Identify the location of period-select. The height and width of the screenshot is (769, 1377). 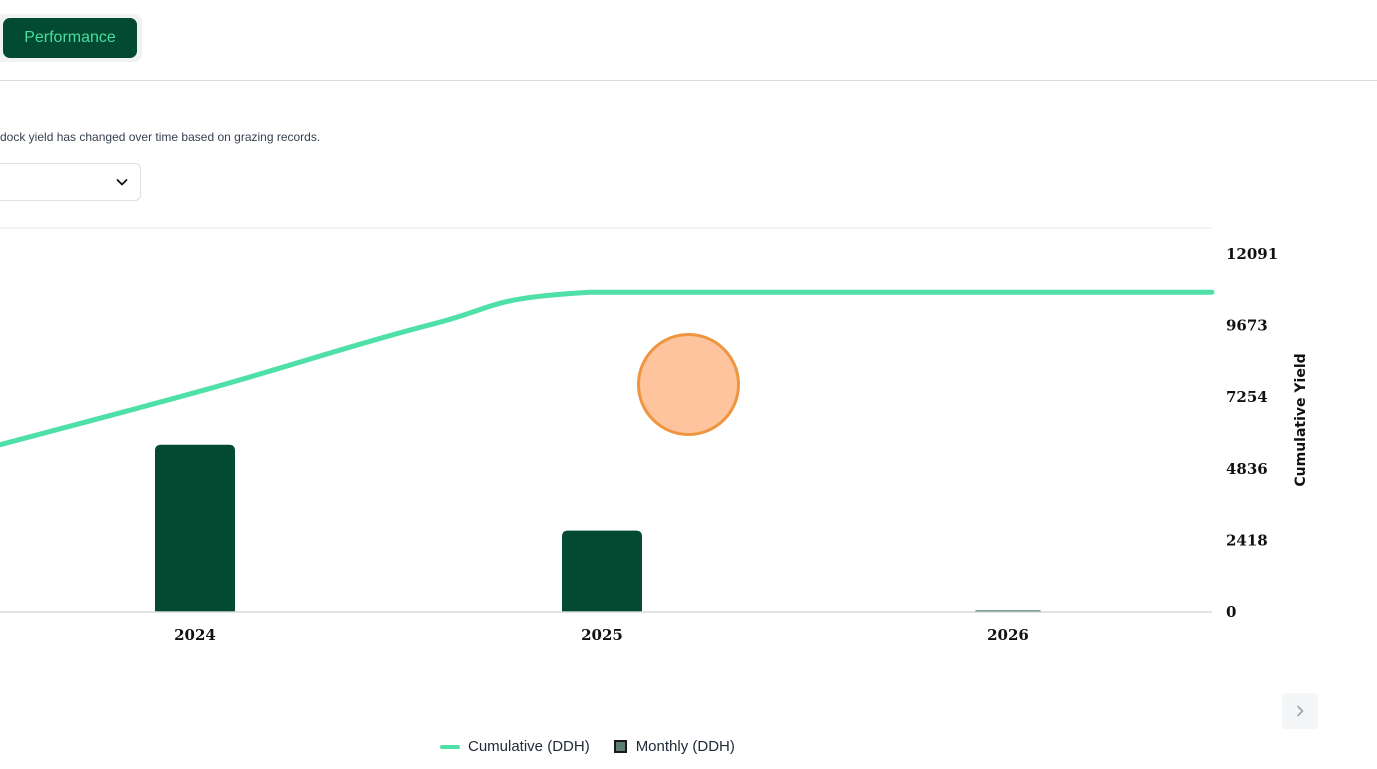
(70, 182).